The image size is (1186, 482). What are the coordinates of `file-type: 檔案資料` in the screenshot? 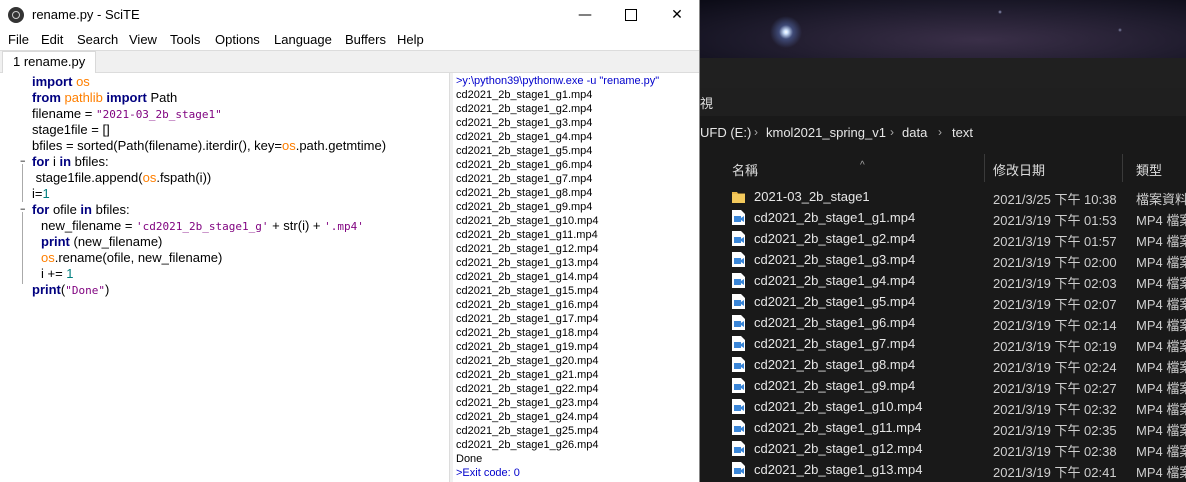 It's located at (1161, 199).